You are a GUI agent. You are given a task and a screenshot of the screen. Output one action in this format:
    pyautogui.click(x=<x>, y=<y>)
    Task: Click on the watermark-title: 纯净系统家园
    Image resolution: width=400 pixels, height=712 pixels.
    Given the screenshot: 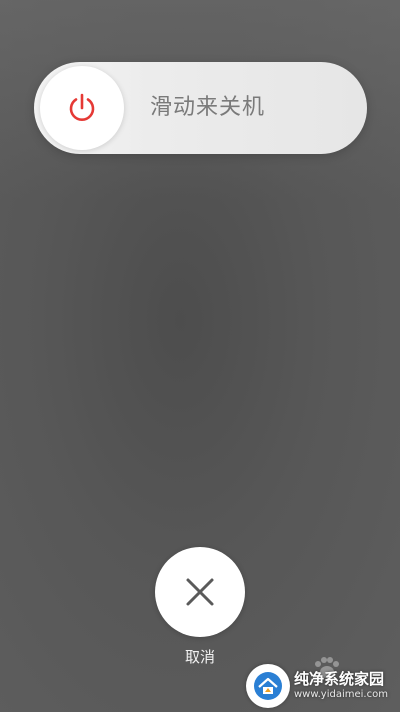 What is the action you would take?
    pyautogui.click(x=339, y=679)
    